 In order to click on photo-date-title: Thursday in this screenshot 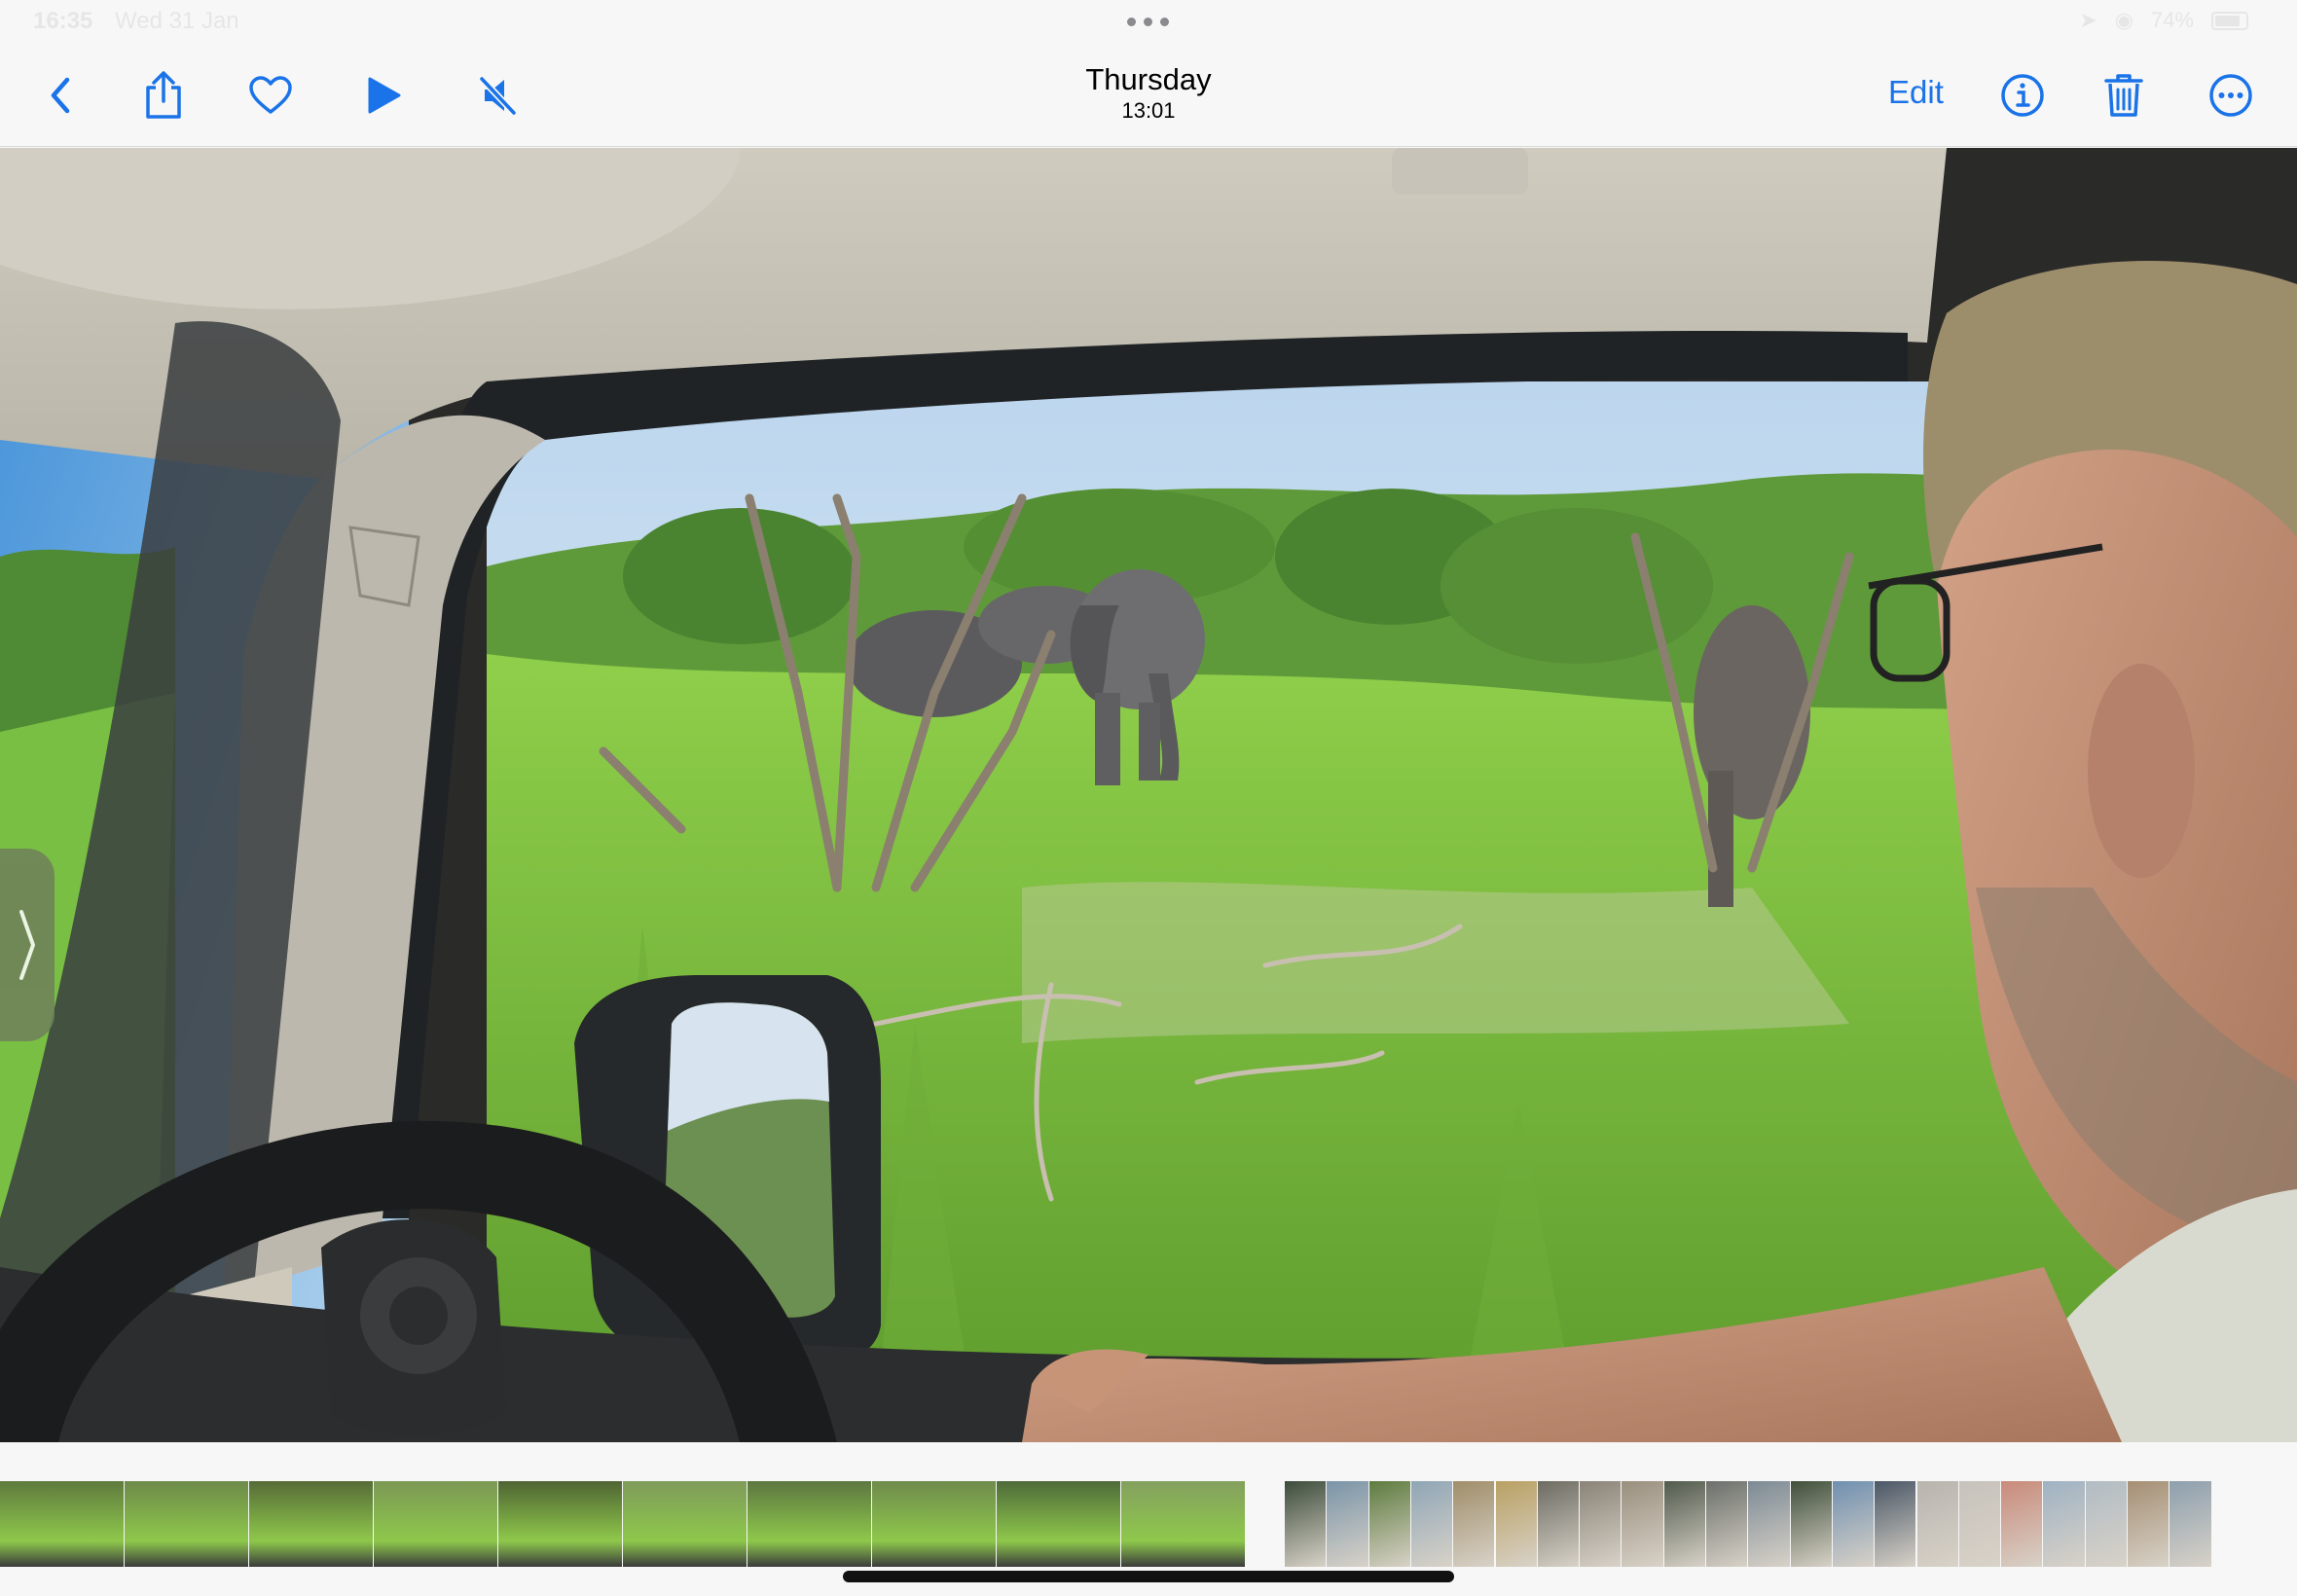, I will do `click(1148, 79)`.